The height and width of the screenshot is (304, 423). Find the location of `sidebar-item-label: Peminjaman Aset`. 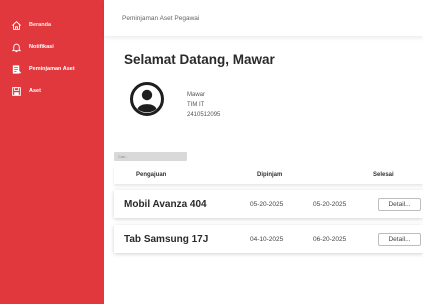

sidebar-item-label: Peminjaman Aset is located at coordinates (52, 69).